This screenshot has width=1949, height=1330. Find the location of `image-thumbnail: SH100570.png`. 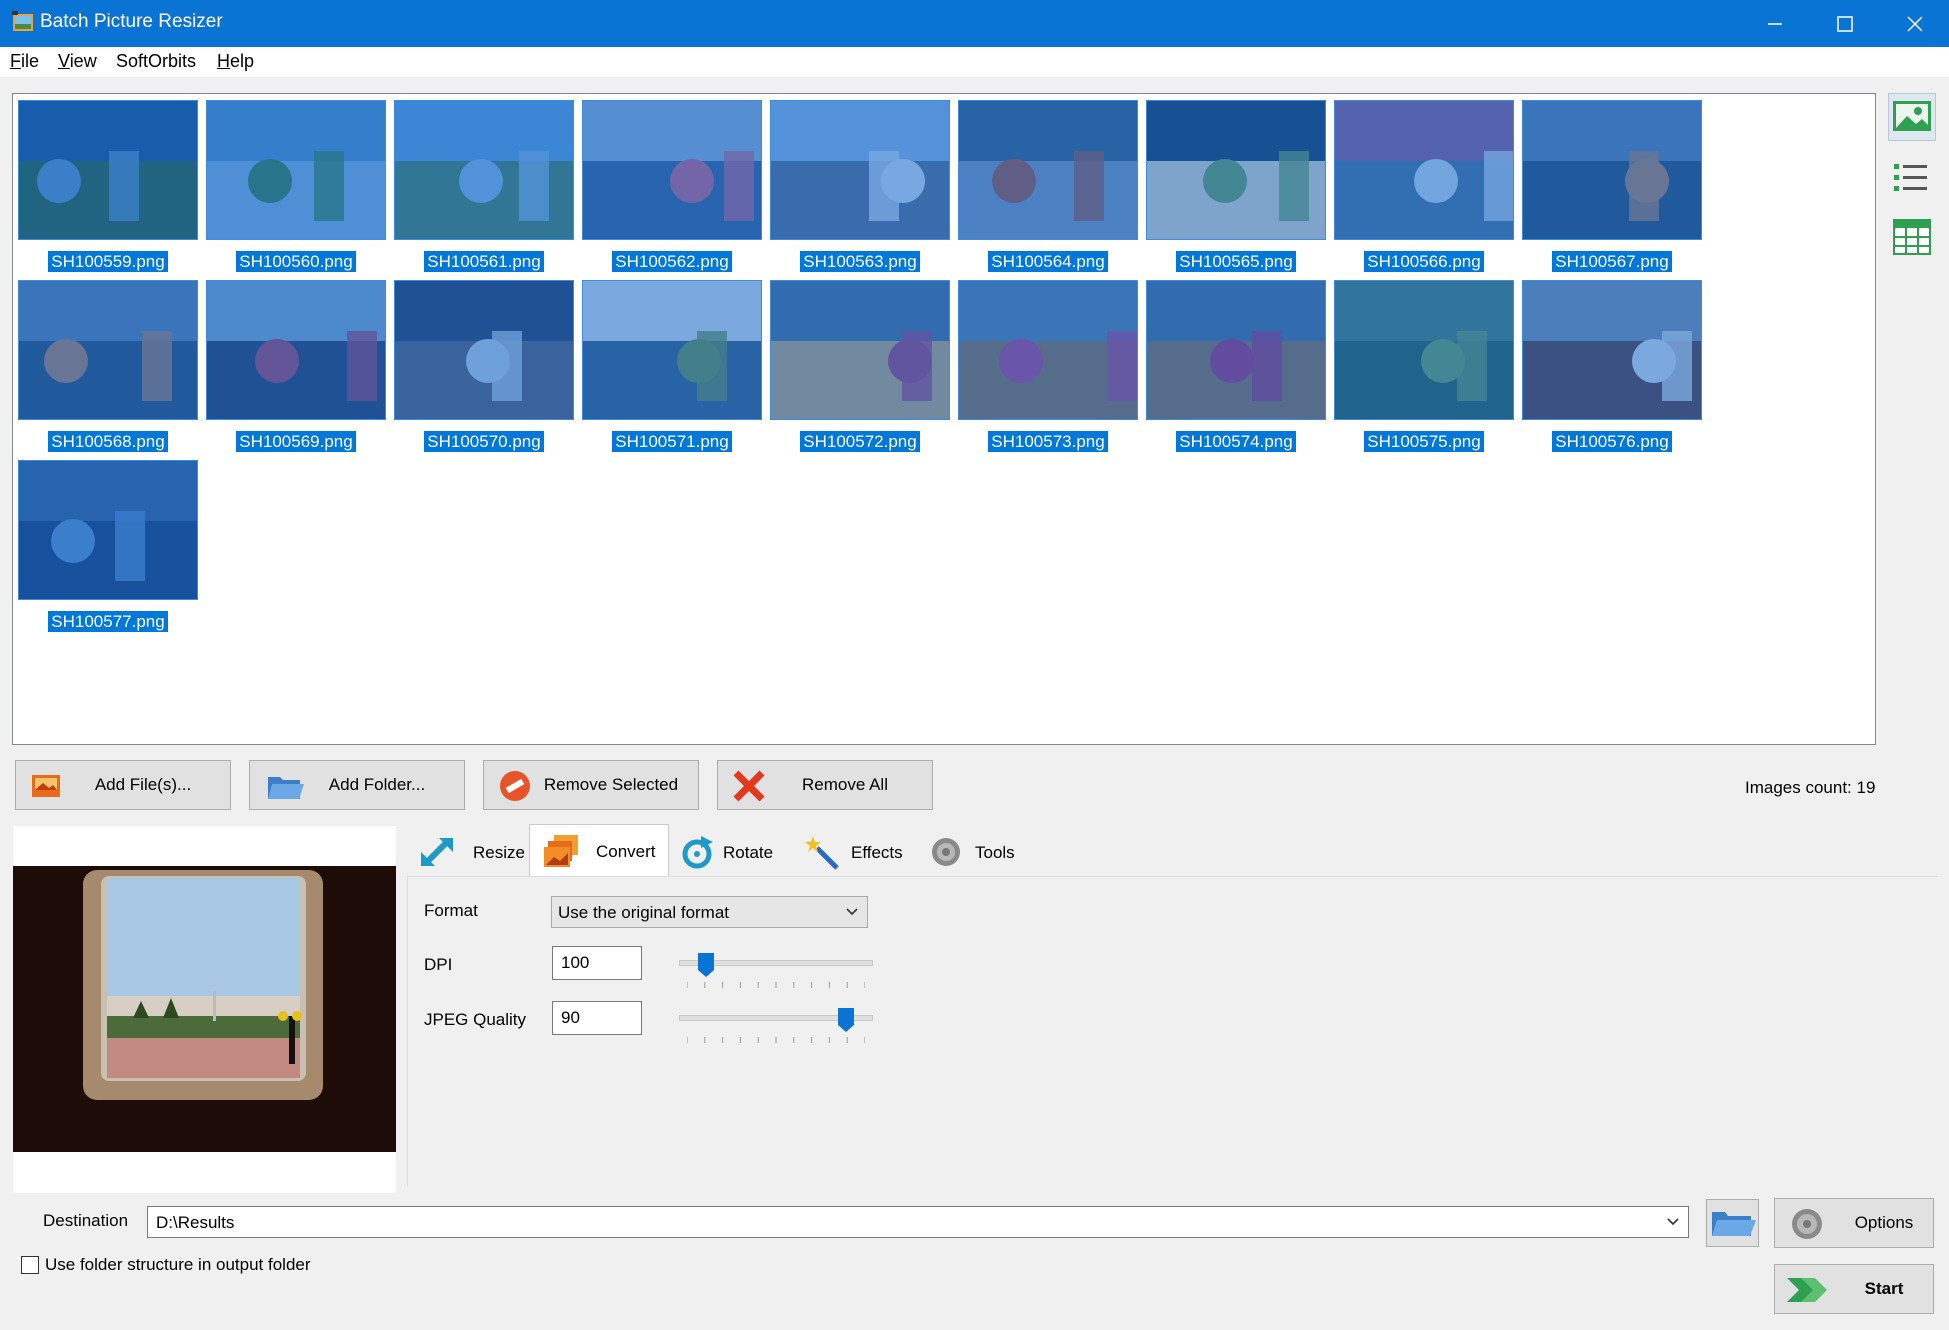

image-thumbnail: SH100570.png is located at coordinates (484, 369).